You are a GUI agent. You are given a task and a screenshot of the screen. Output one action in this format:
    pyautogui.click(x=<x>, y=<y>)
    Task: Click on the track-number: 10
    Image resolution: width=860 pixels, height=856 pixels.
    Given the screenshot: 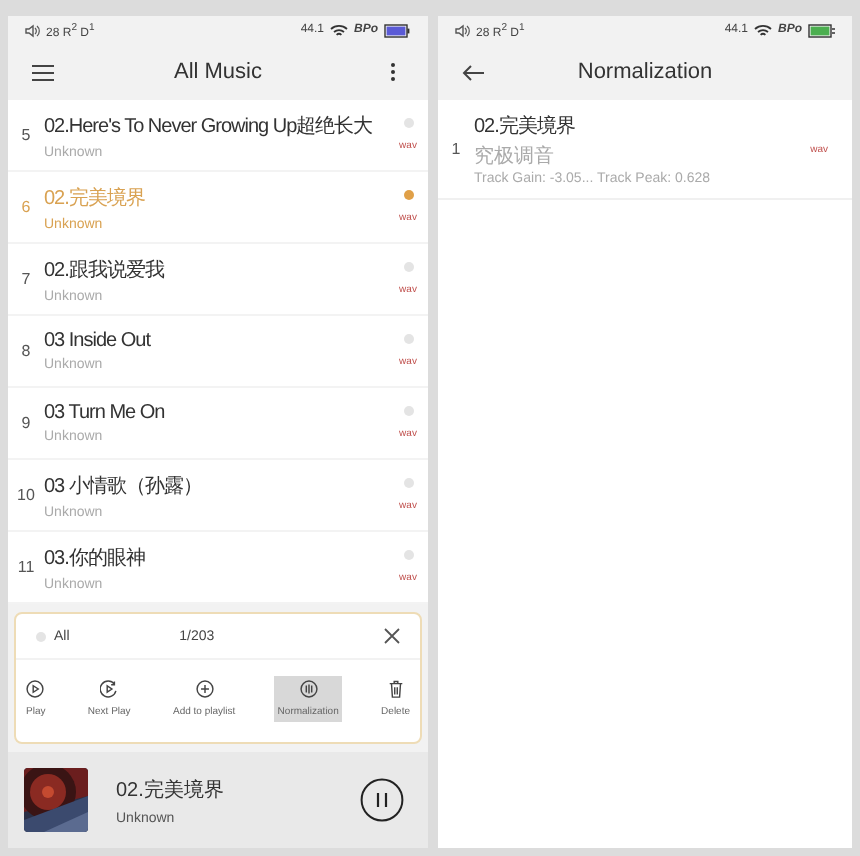 What is the action you would take?
    pyautogui.click(x=26, y=495)
    